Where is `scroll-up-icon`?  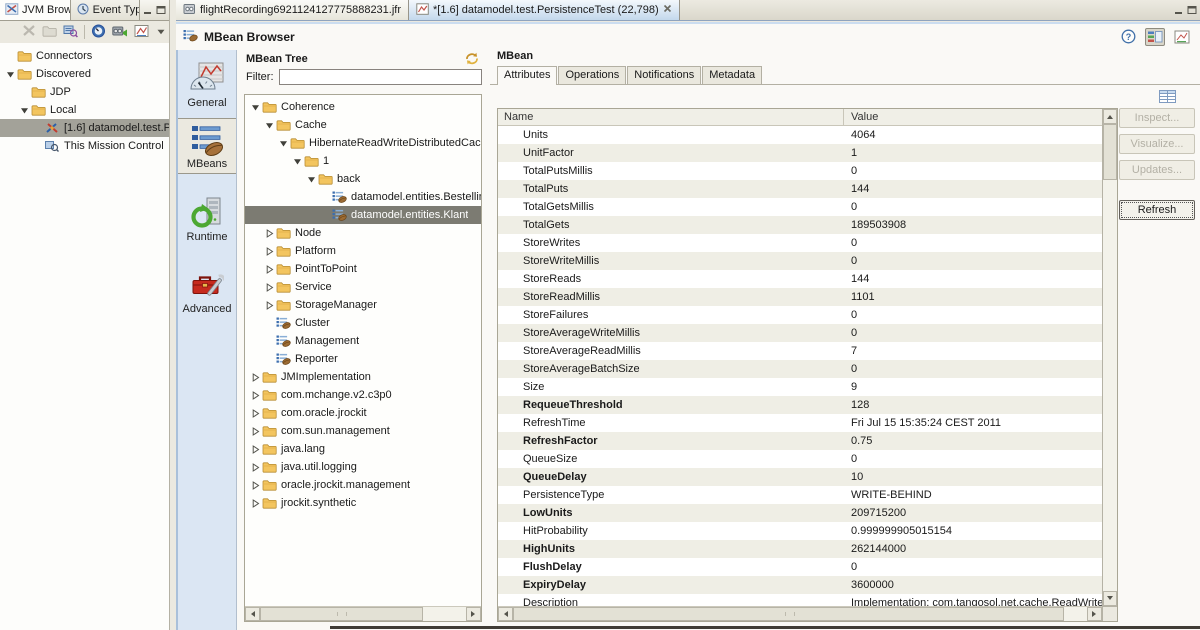
scroll-up-icon is located at coordinates (1110, 116).